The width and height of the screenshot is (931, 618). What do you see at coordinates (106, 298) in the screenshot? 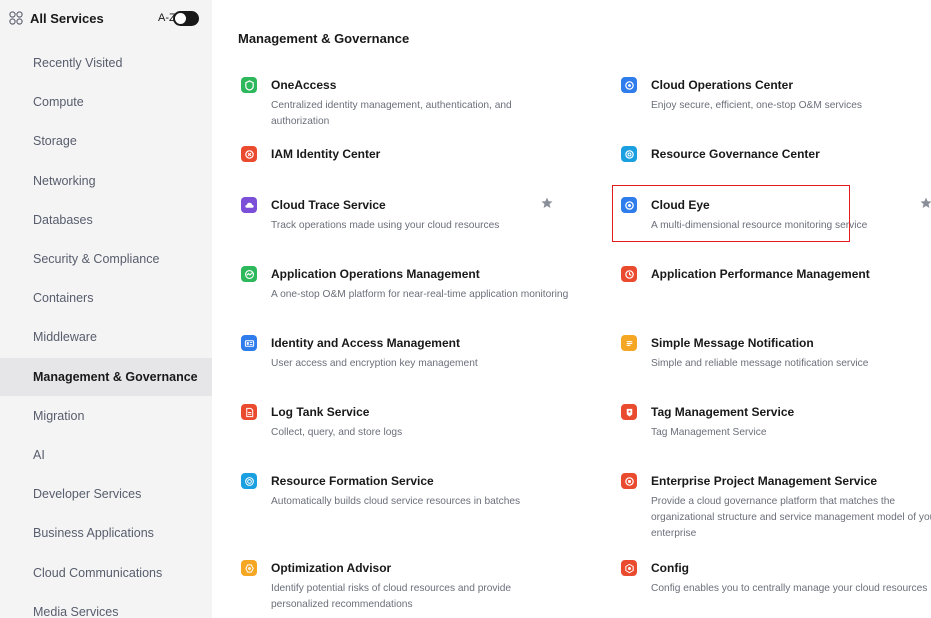
I see `sidebar-item-containers: Containers` at bounding box center [106, 298].